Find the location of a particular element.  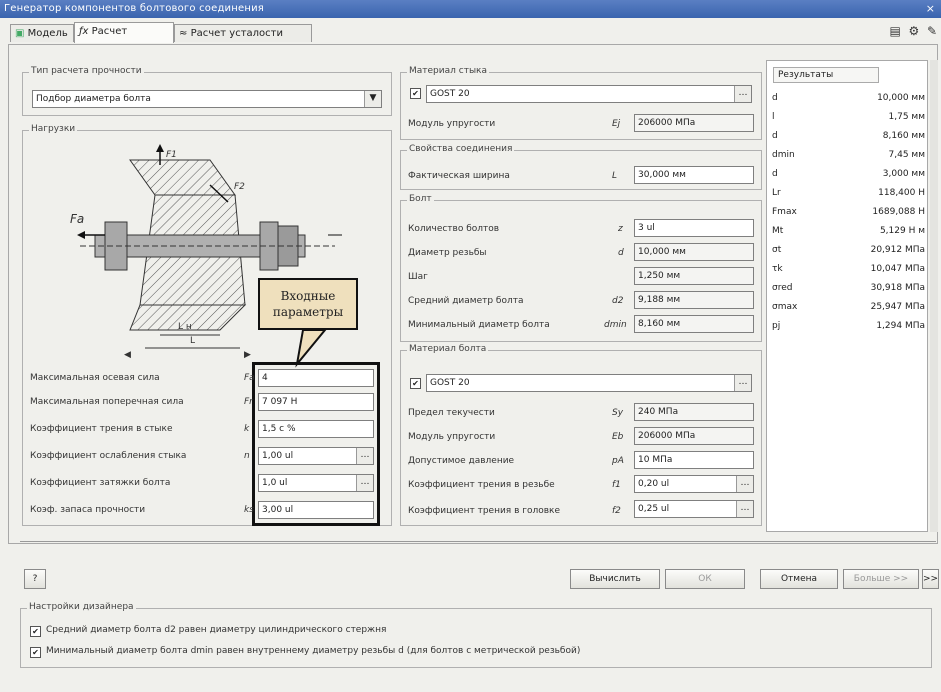

width-input: 30,000 мм is located at coordinates (694, 175).